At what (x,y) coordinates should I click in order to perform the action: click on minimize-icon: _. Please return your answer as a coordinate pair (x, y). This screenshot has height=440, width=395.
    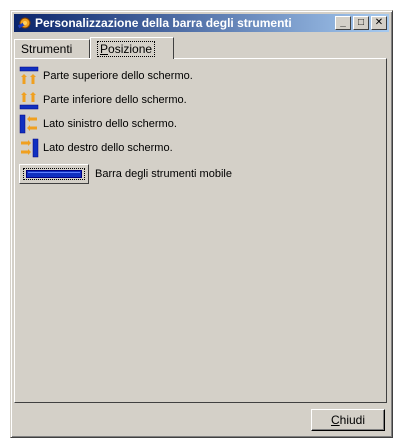
    Looking at the image, I should click on (343, 22).